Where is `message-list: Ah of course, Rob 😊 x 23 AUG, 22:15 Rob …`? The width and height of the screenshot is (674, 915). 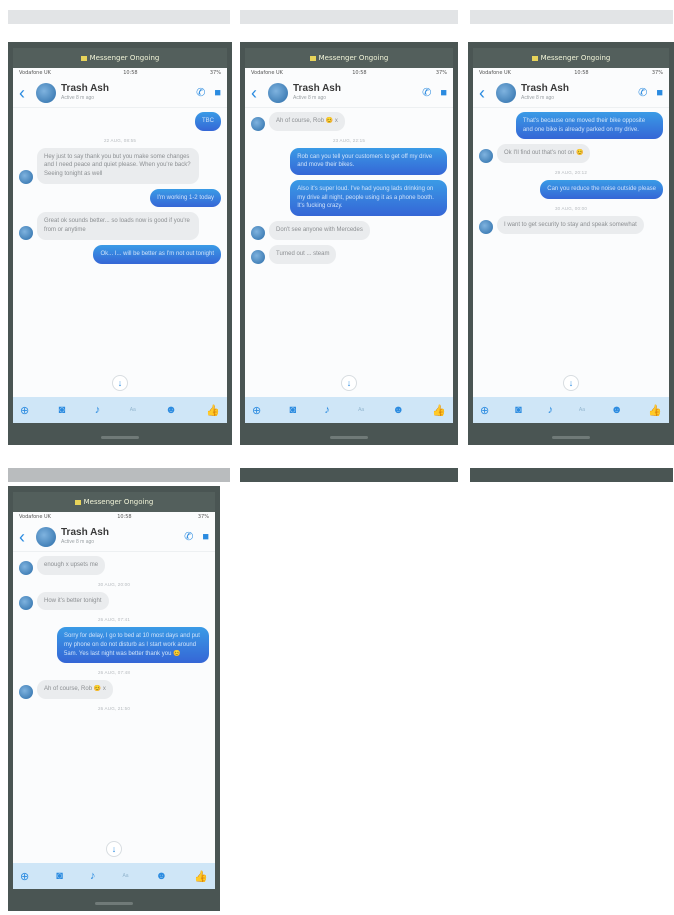 message-list: Ah of course, Rob 😊 x 23 AUG, 22:15 Rob … is located at coordinates (349, 252).